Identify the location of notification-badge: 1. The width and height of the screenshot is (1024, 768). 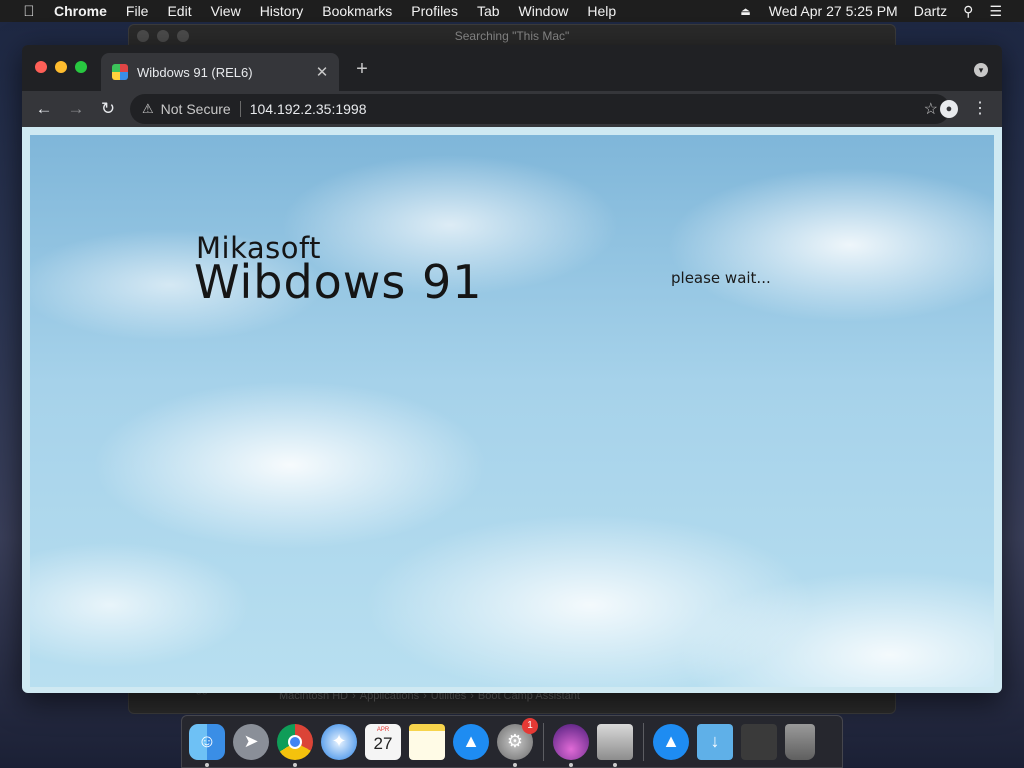
(530, 725).